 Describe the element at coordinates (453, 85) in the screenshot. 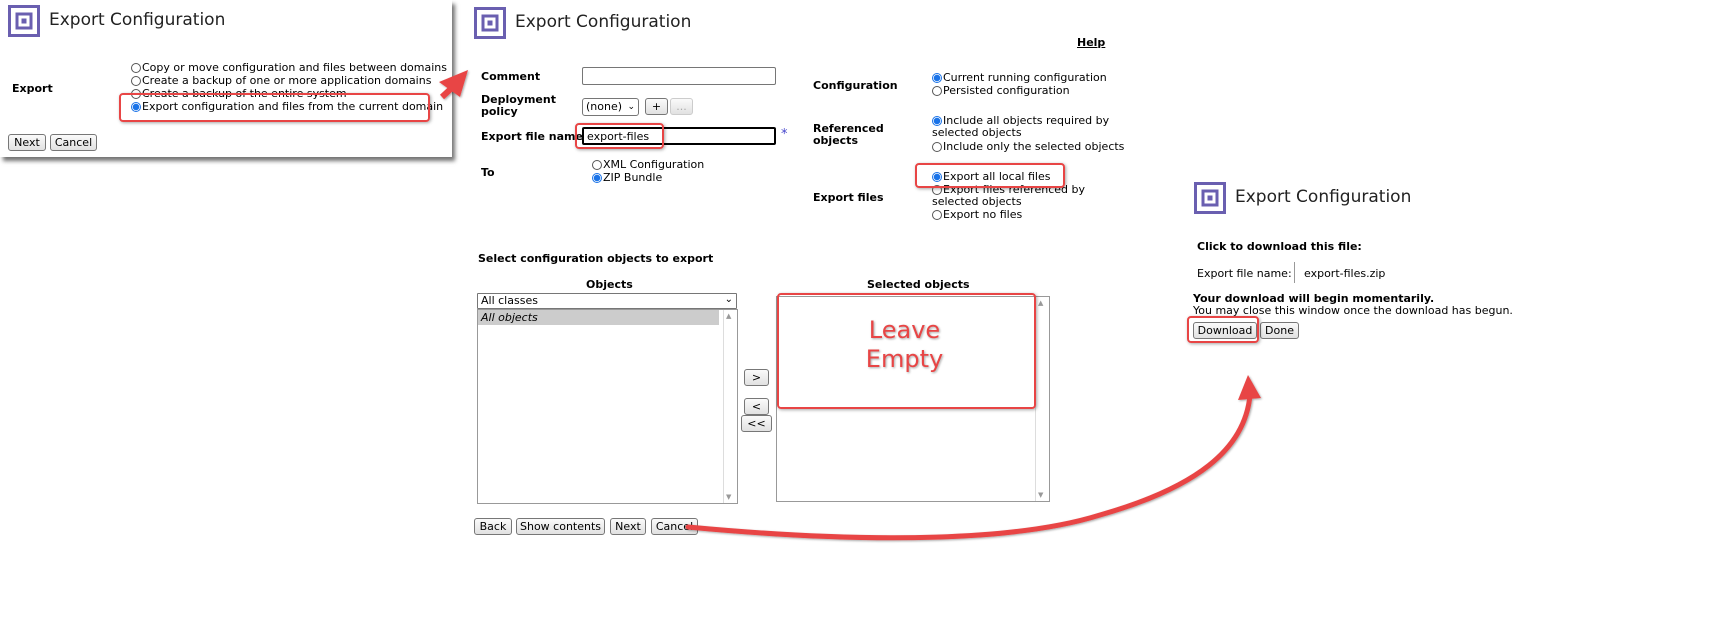

I see `arrow-to-panel2` at that location.